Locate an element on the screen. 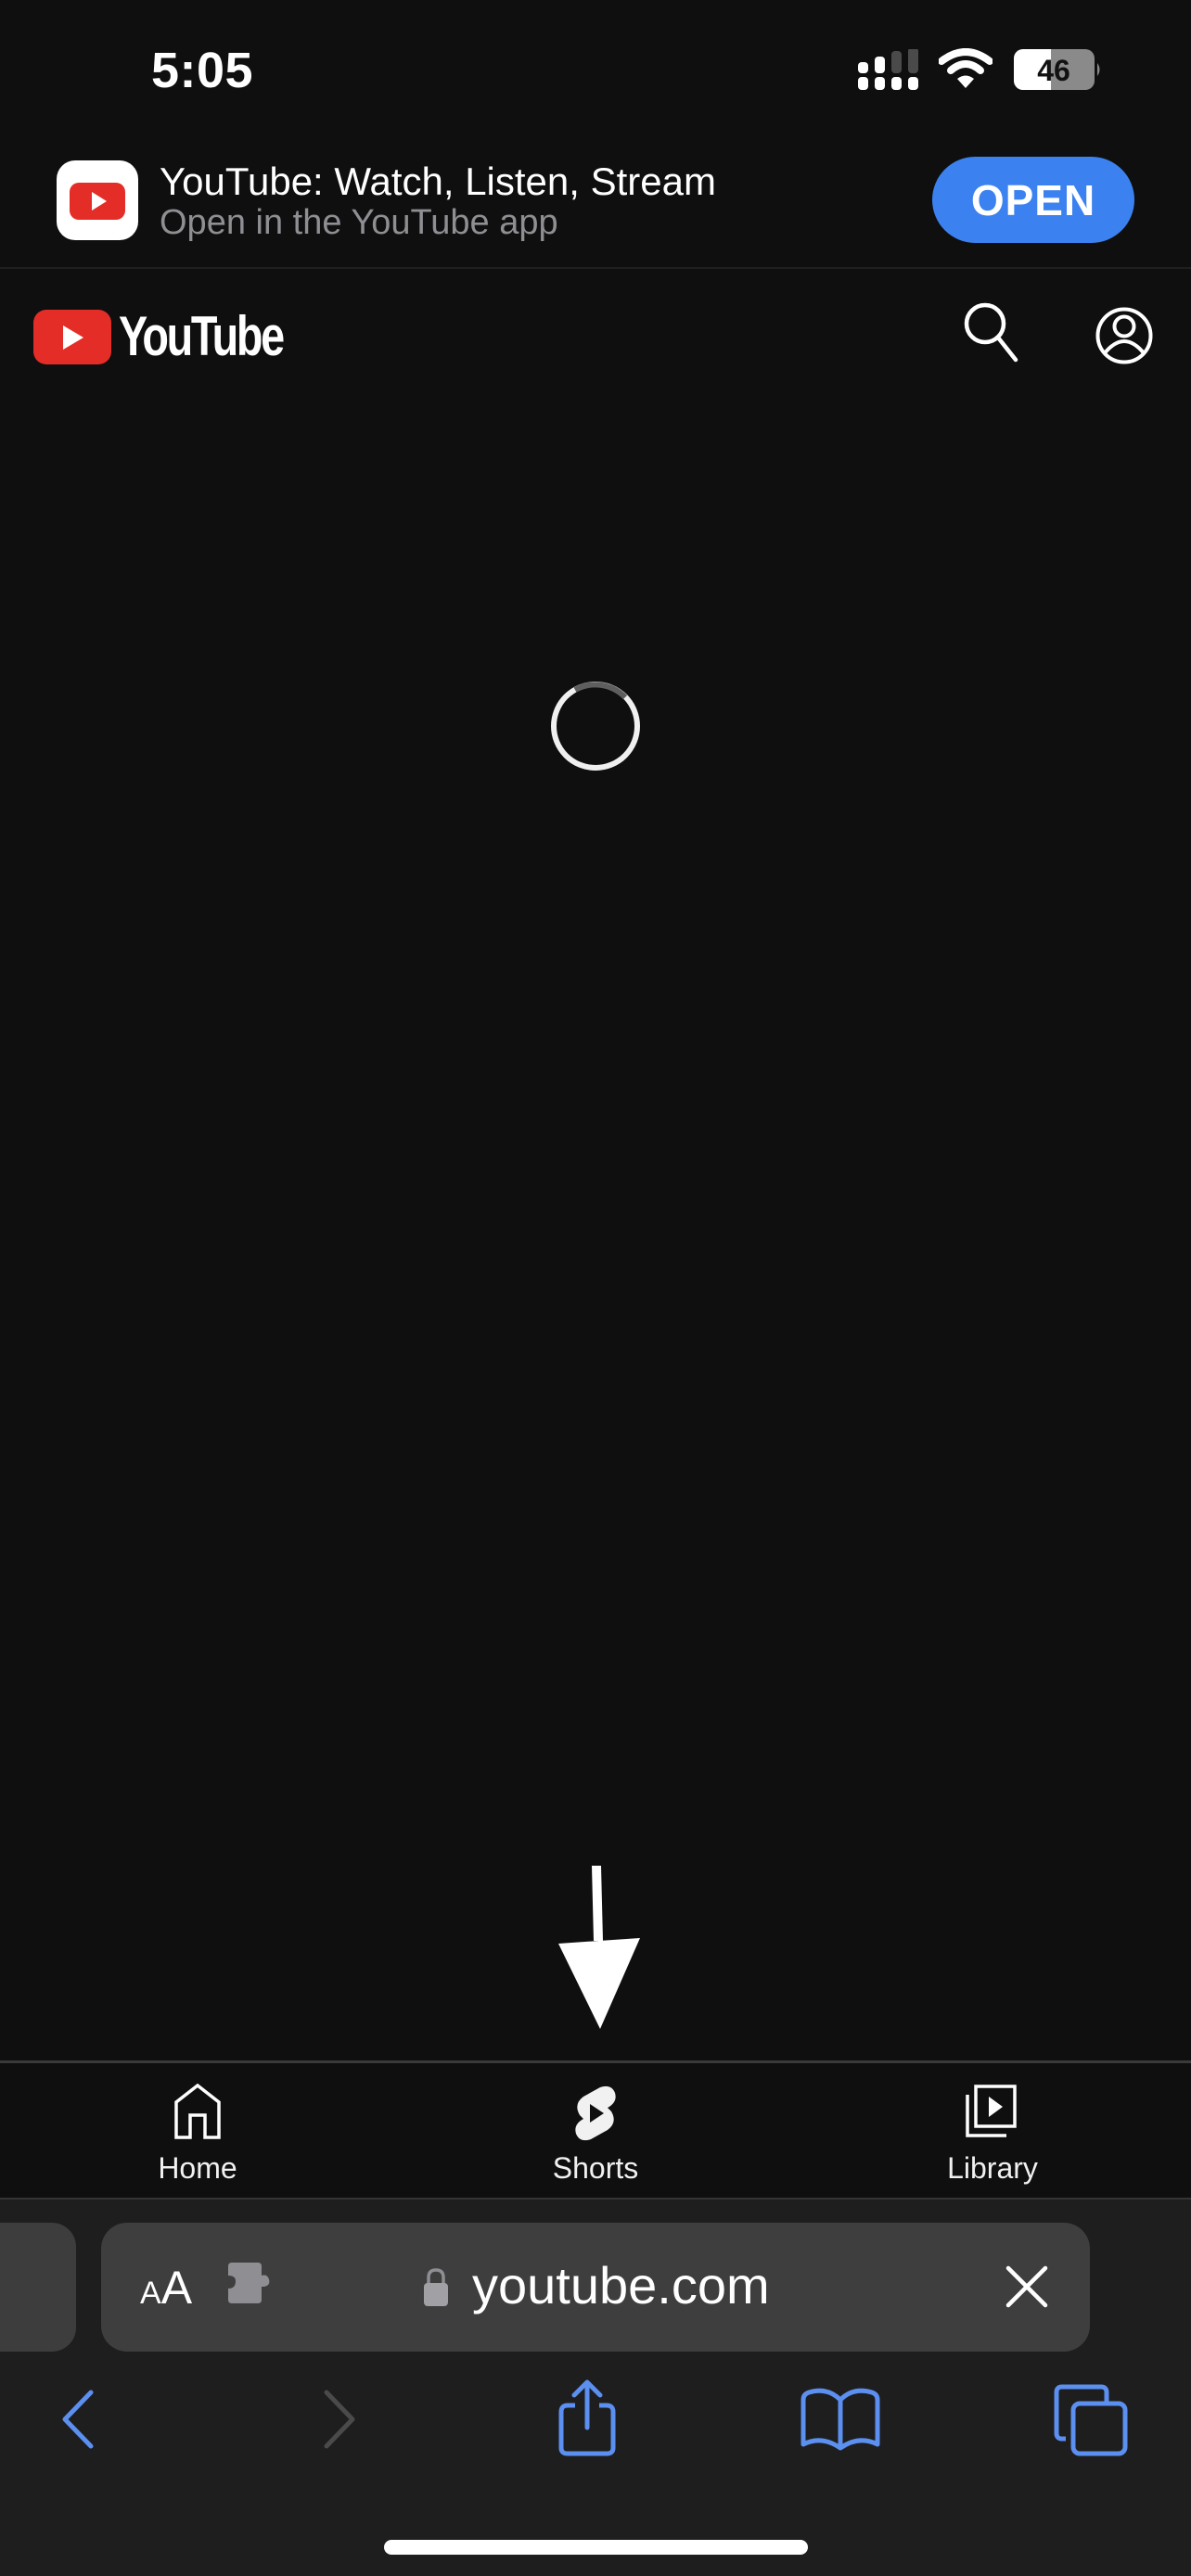 This screenshot has width=1191, height=2576. annotation-arrow is located at coordinates (599, 1947).